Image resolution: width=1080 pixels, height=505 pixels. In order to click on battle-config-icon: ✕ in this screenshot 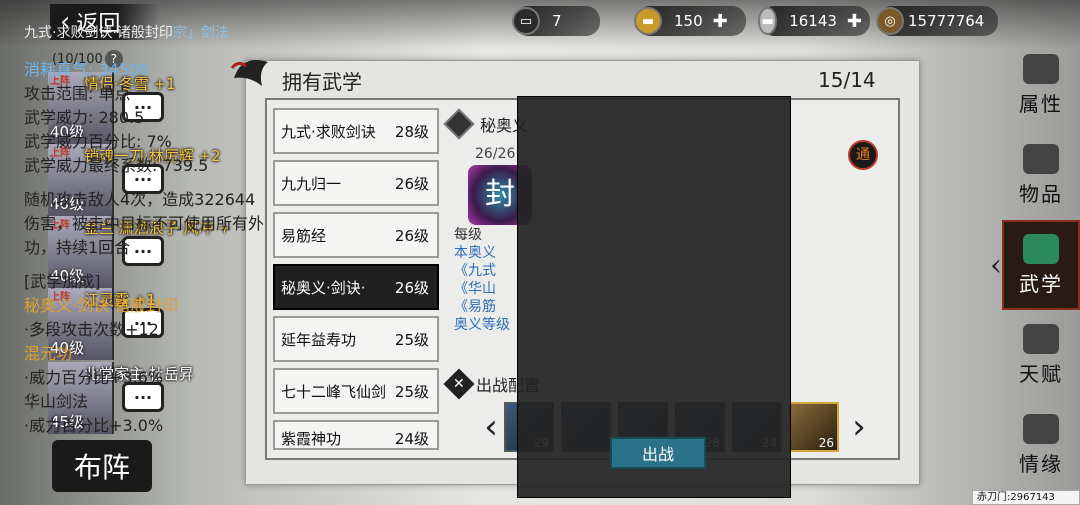, I will do `click(459, 384)`.